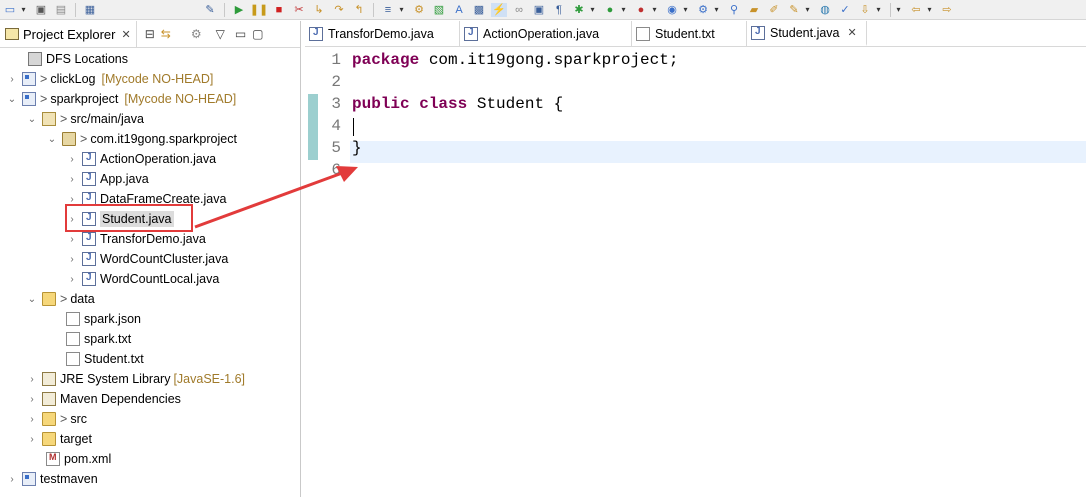 The image size is (1086, 497). I want to click on step-return-icon: ↰, so click(359, 10).